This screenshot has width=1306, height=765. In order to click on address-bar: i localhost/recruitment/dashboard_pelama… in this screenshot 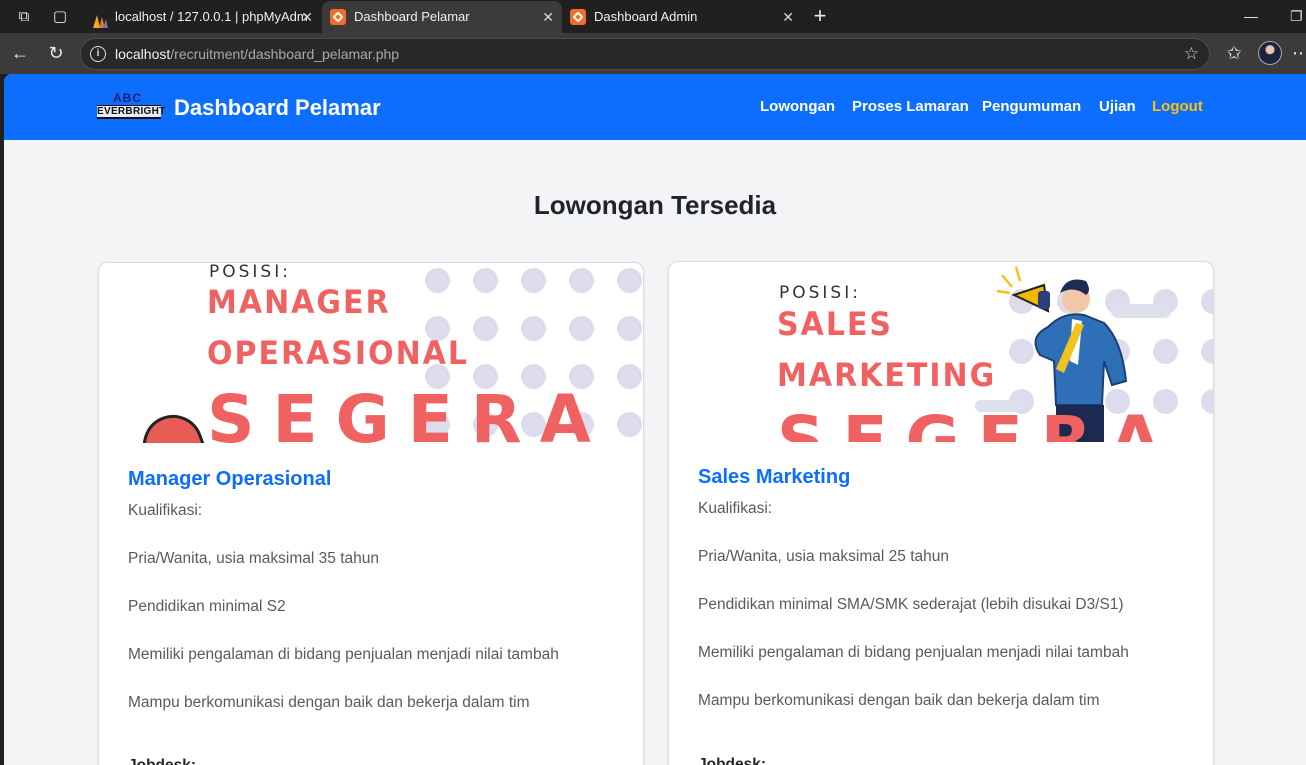, I will do `click(645, 54)`.